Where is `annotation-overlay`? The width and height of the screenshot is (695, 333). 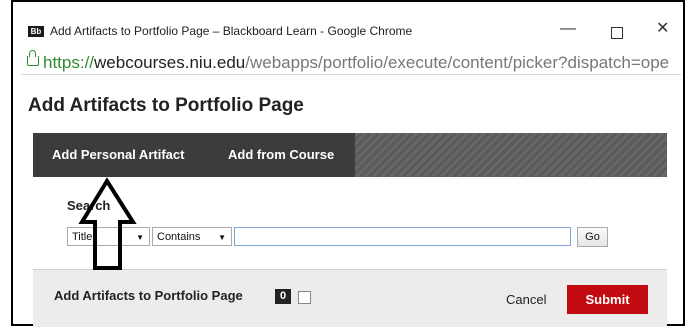
annotation-overlay is located at coordinates (107, 223).